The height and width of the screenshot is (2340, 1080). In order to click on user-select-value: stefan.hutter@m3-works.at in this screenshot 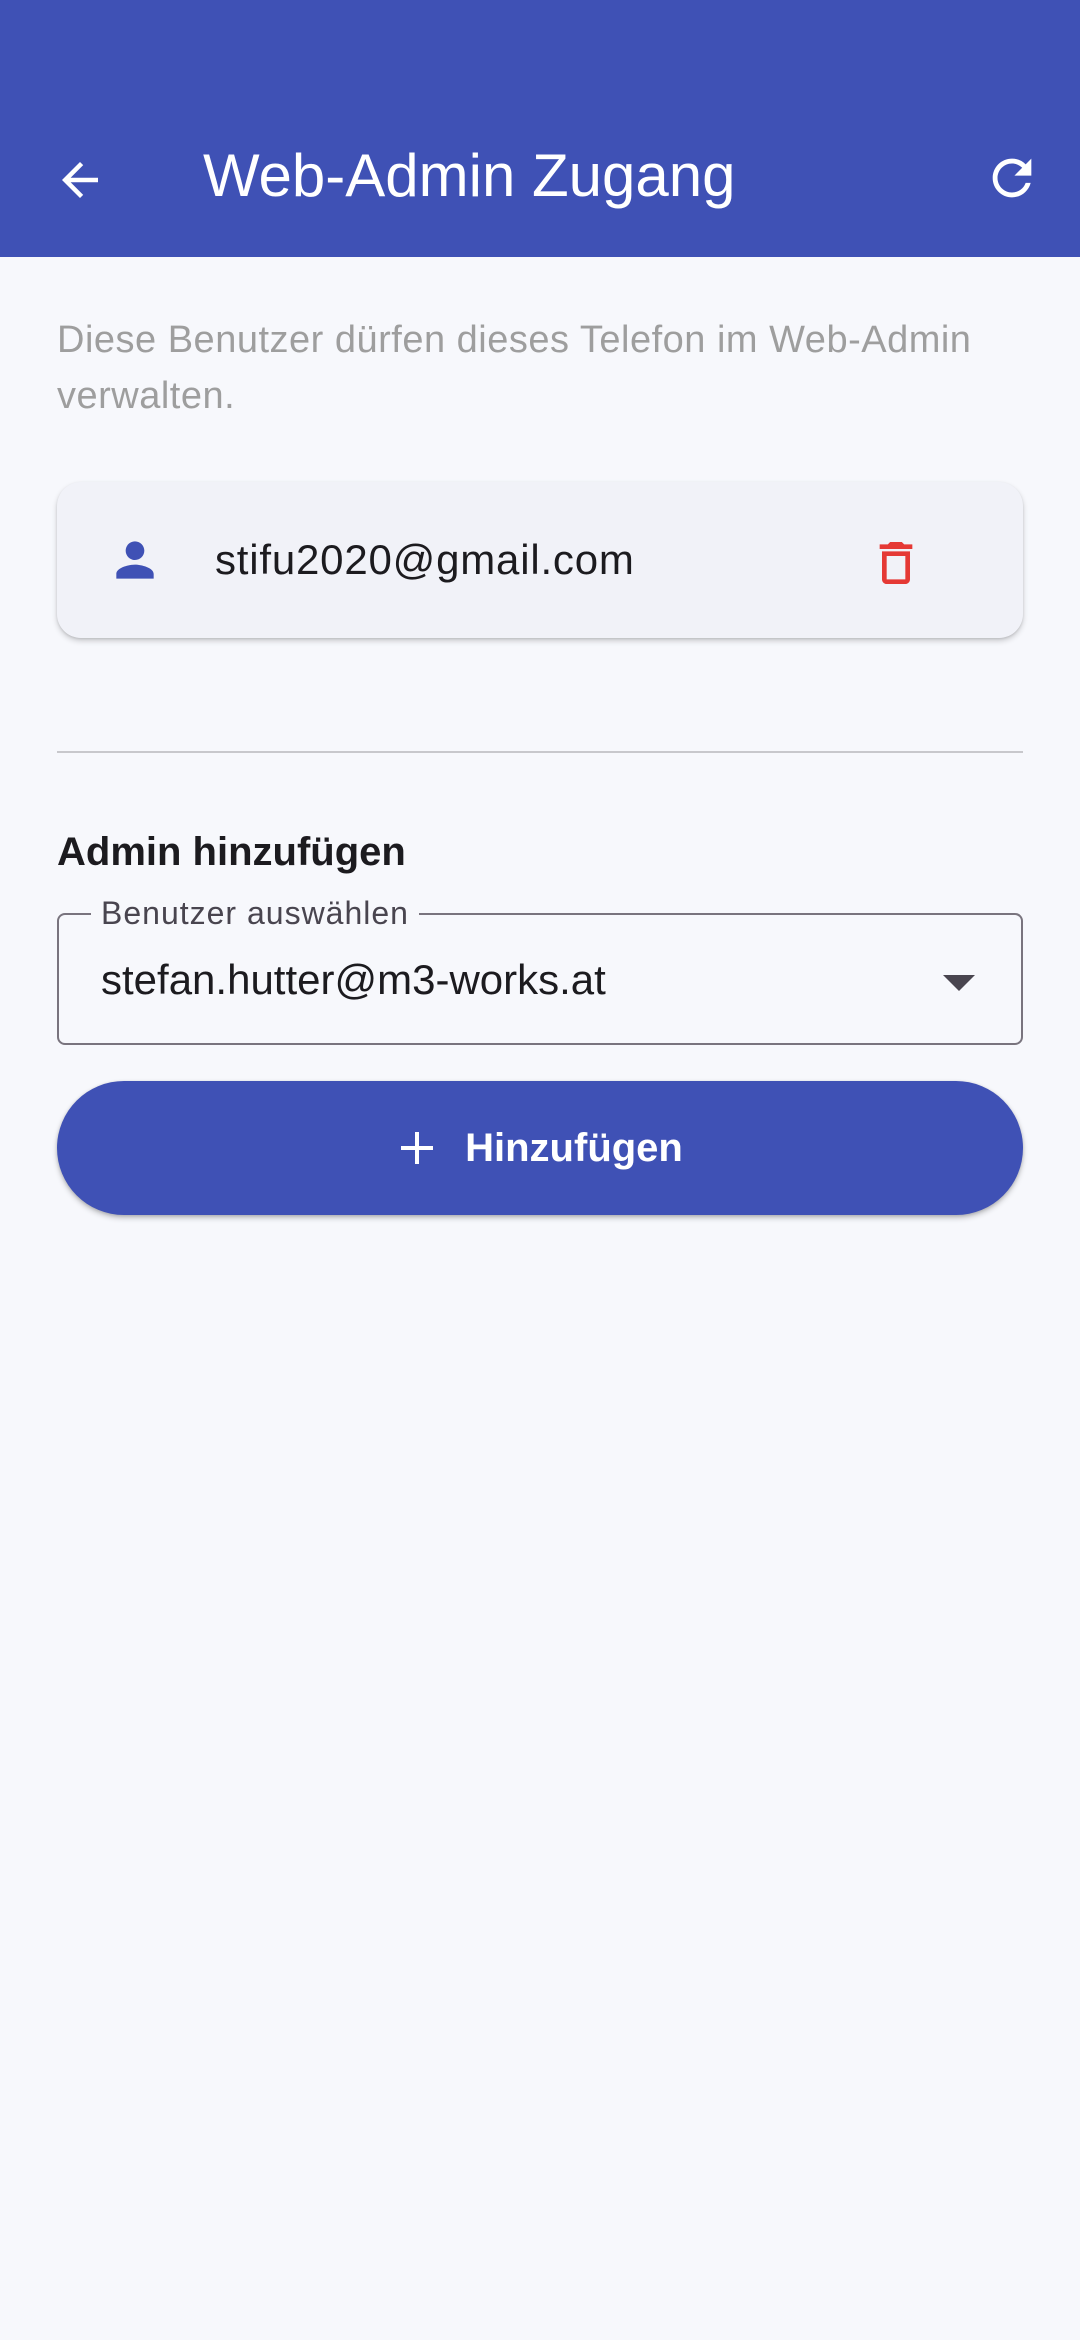, I will do `click(353, 979)`.